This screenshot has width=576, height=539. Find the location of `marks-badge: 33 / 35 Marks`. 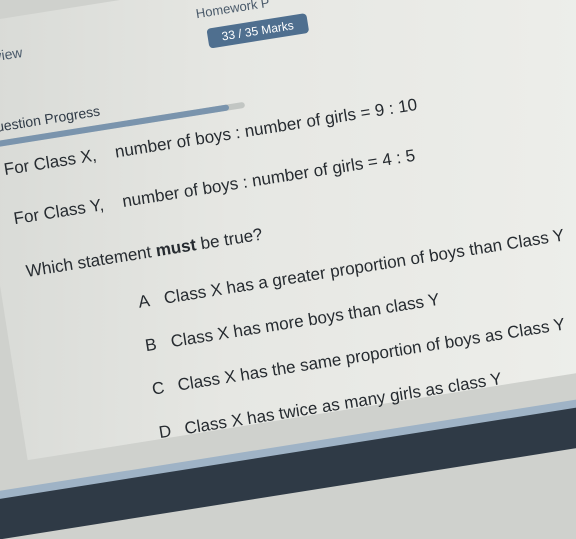

marks-badge: 33 / 35 Marks is located at coordinates (258, 31).